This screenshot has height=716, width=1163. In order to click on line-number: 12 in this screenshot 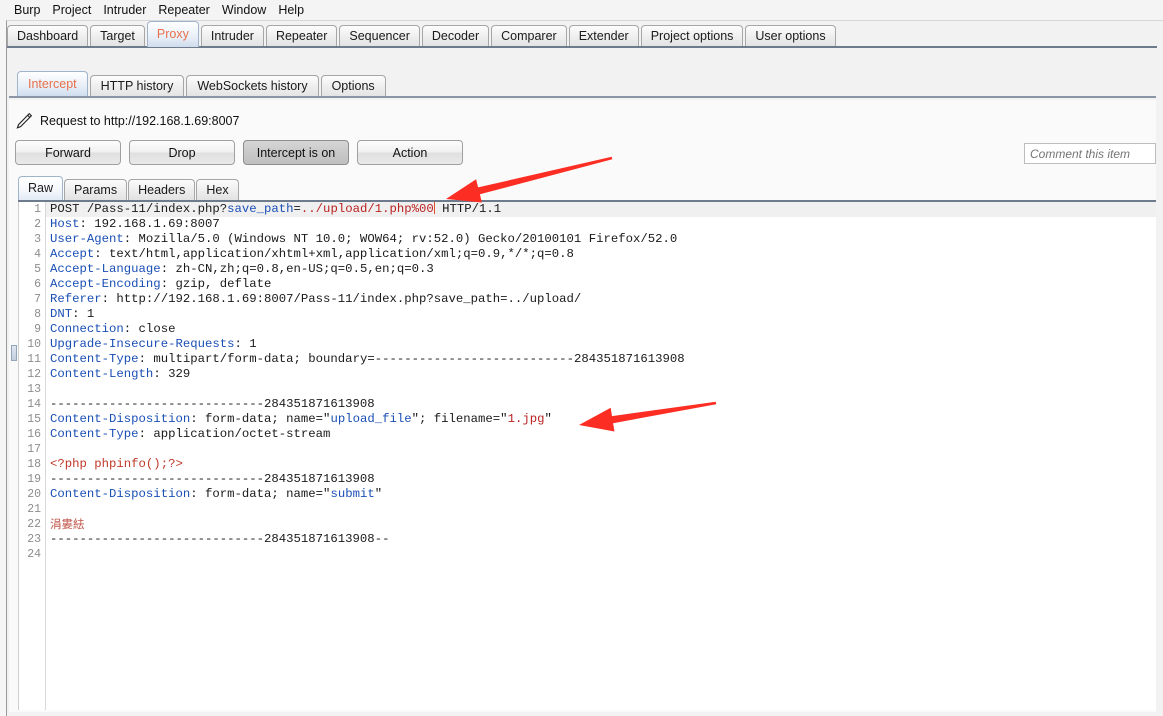, I will do `click(34, 374)`.